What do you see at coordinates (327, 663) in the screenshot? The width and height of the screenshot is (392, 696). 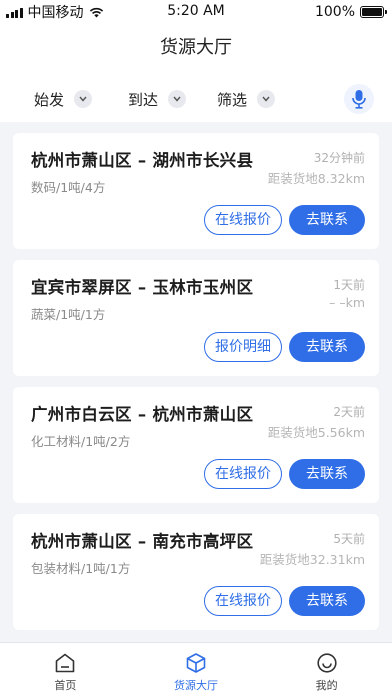 I see `smile-icon` at bounding box center [327, 663].